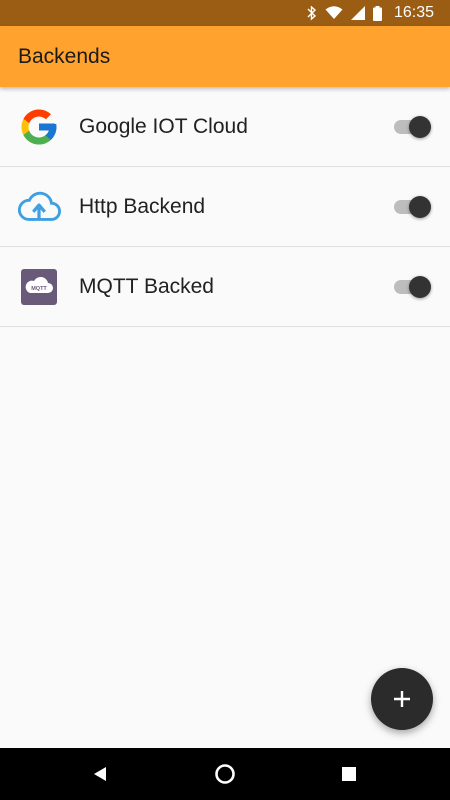 Image resolution: width=450 pixels, height=800 pixels. I want to click on backend-label: Http Backend, so click(142, 206).